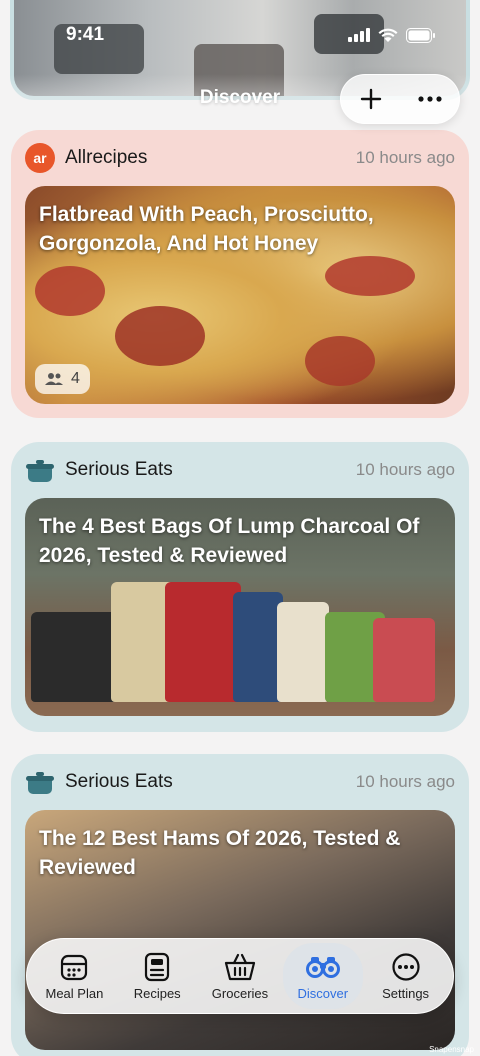 The width and height of the screenshot is (480, 1056). Describe the element at coordinates (240, 35) in the screenshot. I see `status-bar: 9:41` at that location.